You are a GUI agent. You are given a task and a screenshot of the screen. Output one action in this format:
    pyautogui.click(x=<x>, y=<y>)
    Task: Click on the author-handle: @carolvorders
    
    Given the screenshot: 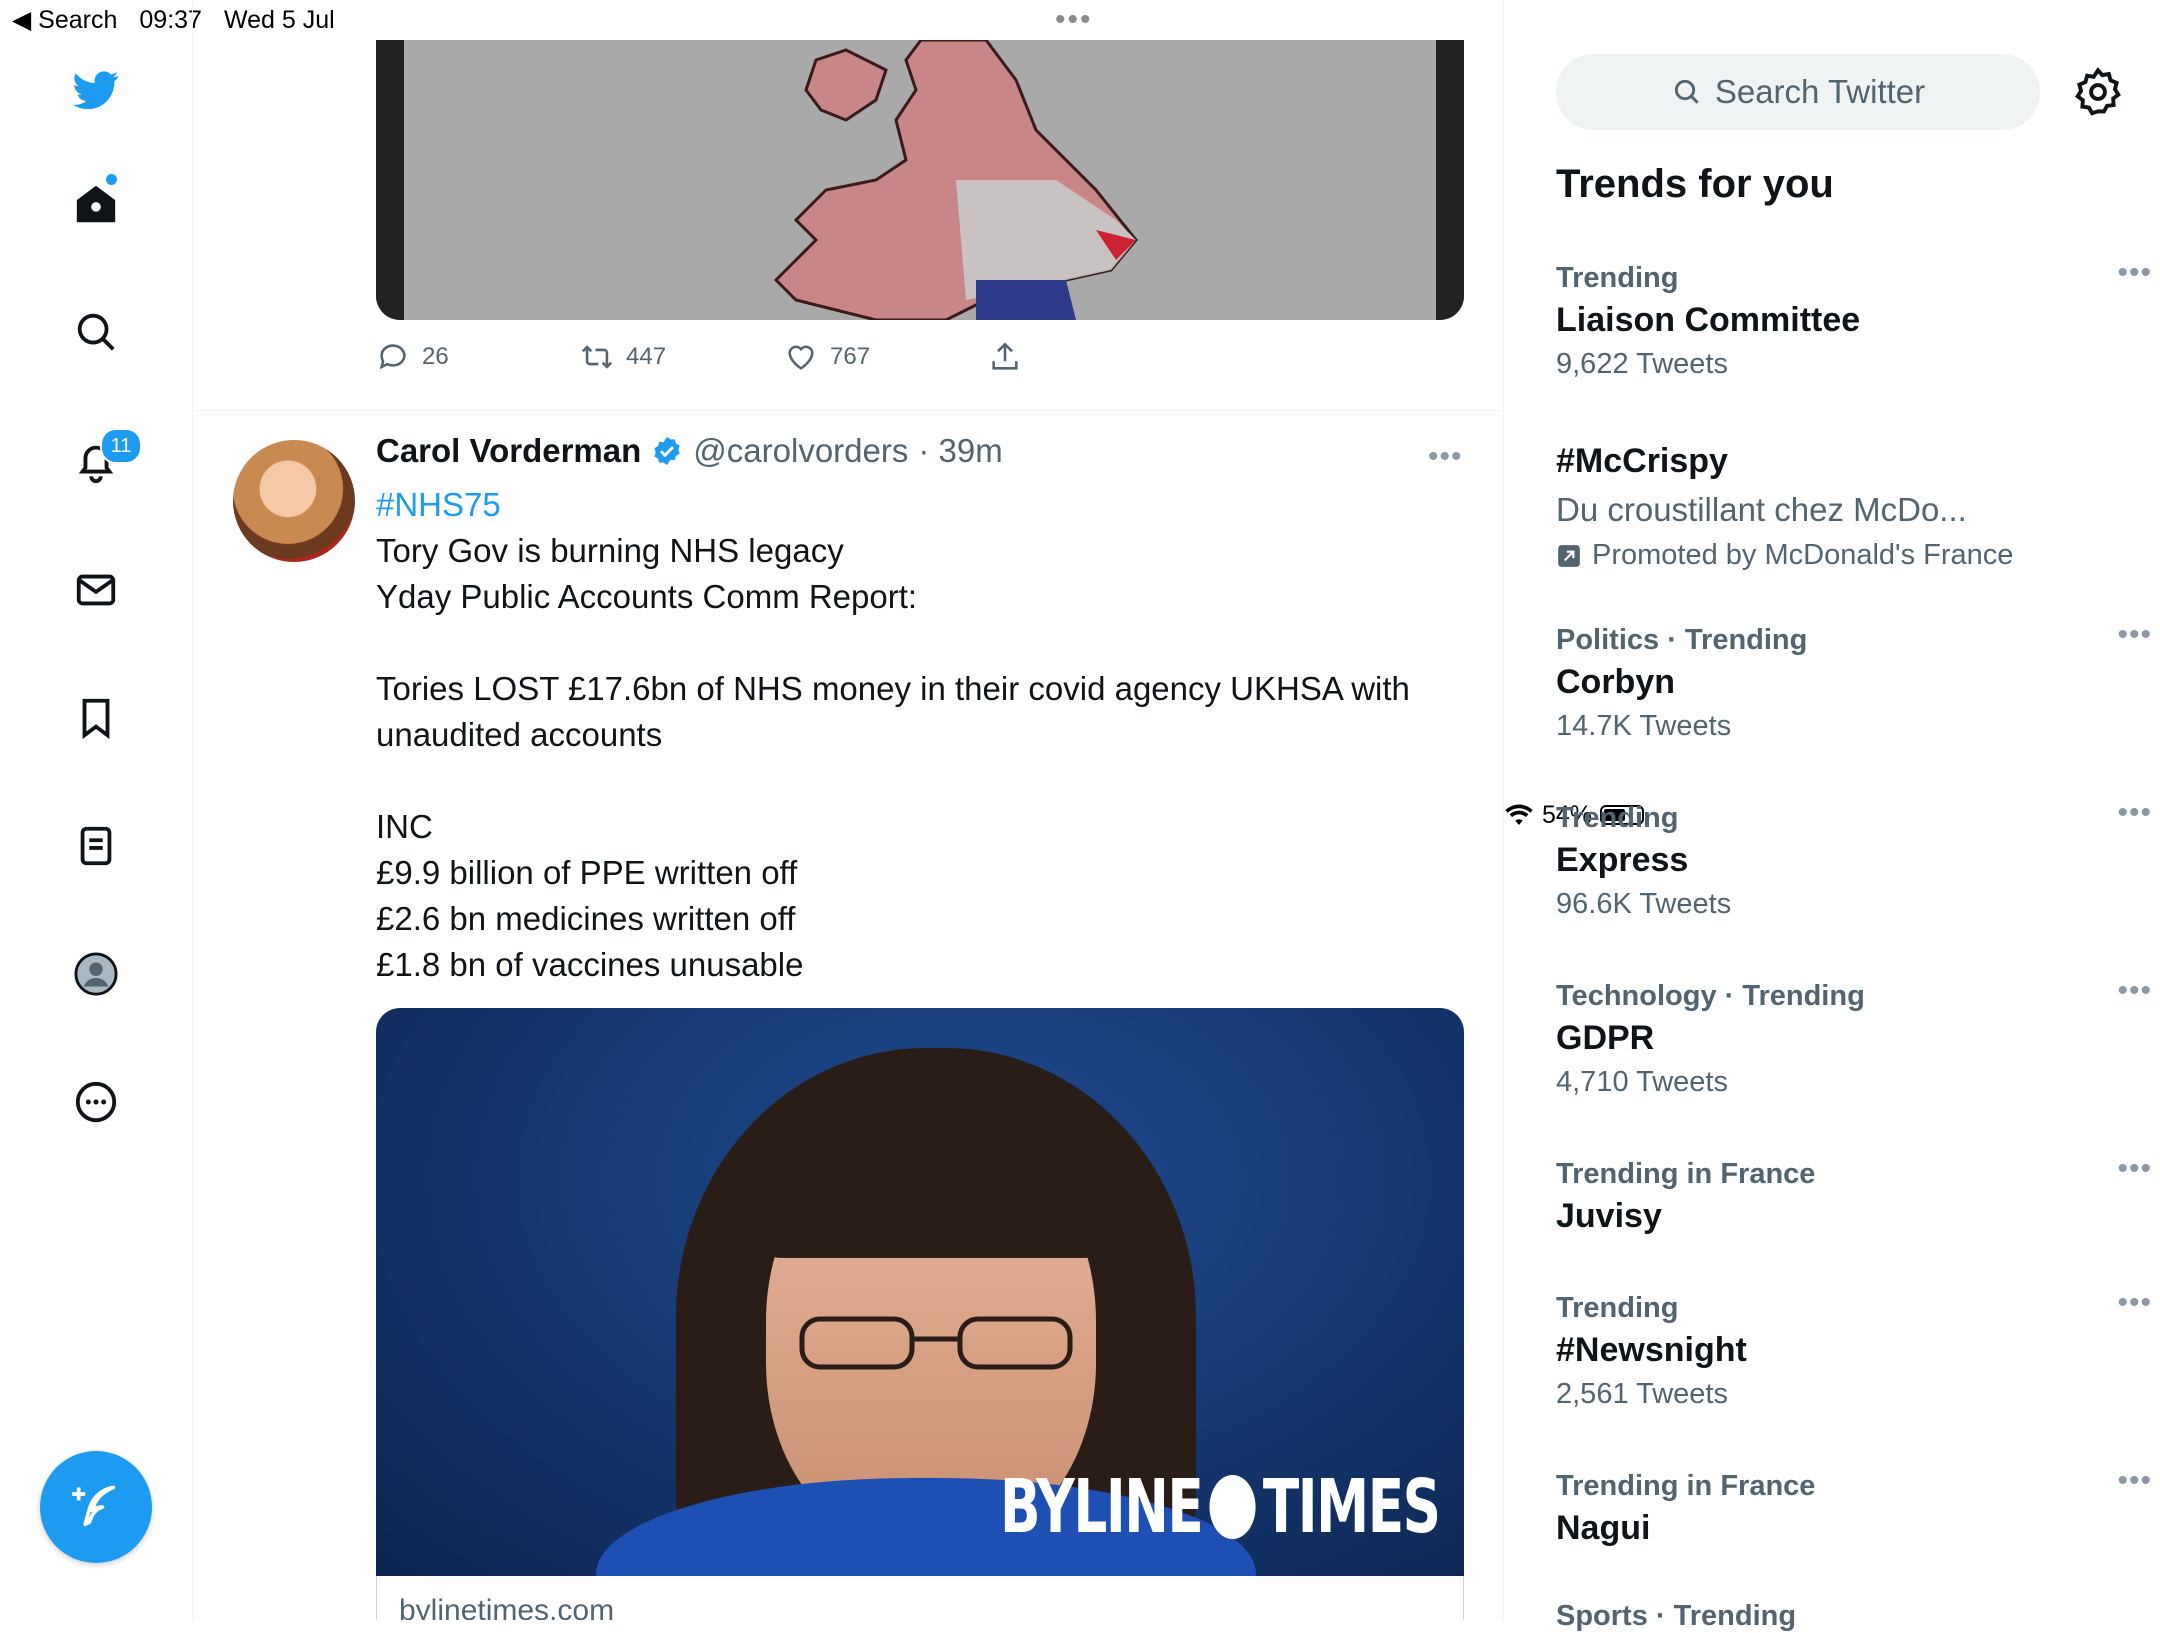 What is the action you would take?
    pyautogui.click(x=800, y=451)
    